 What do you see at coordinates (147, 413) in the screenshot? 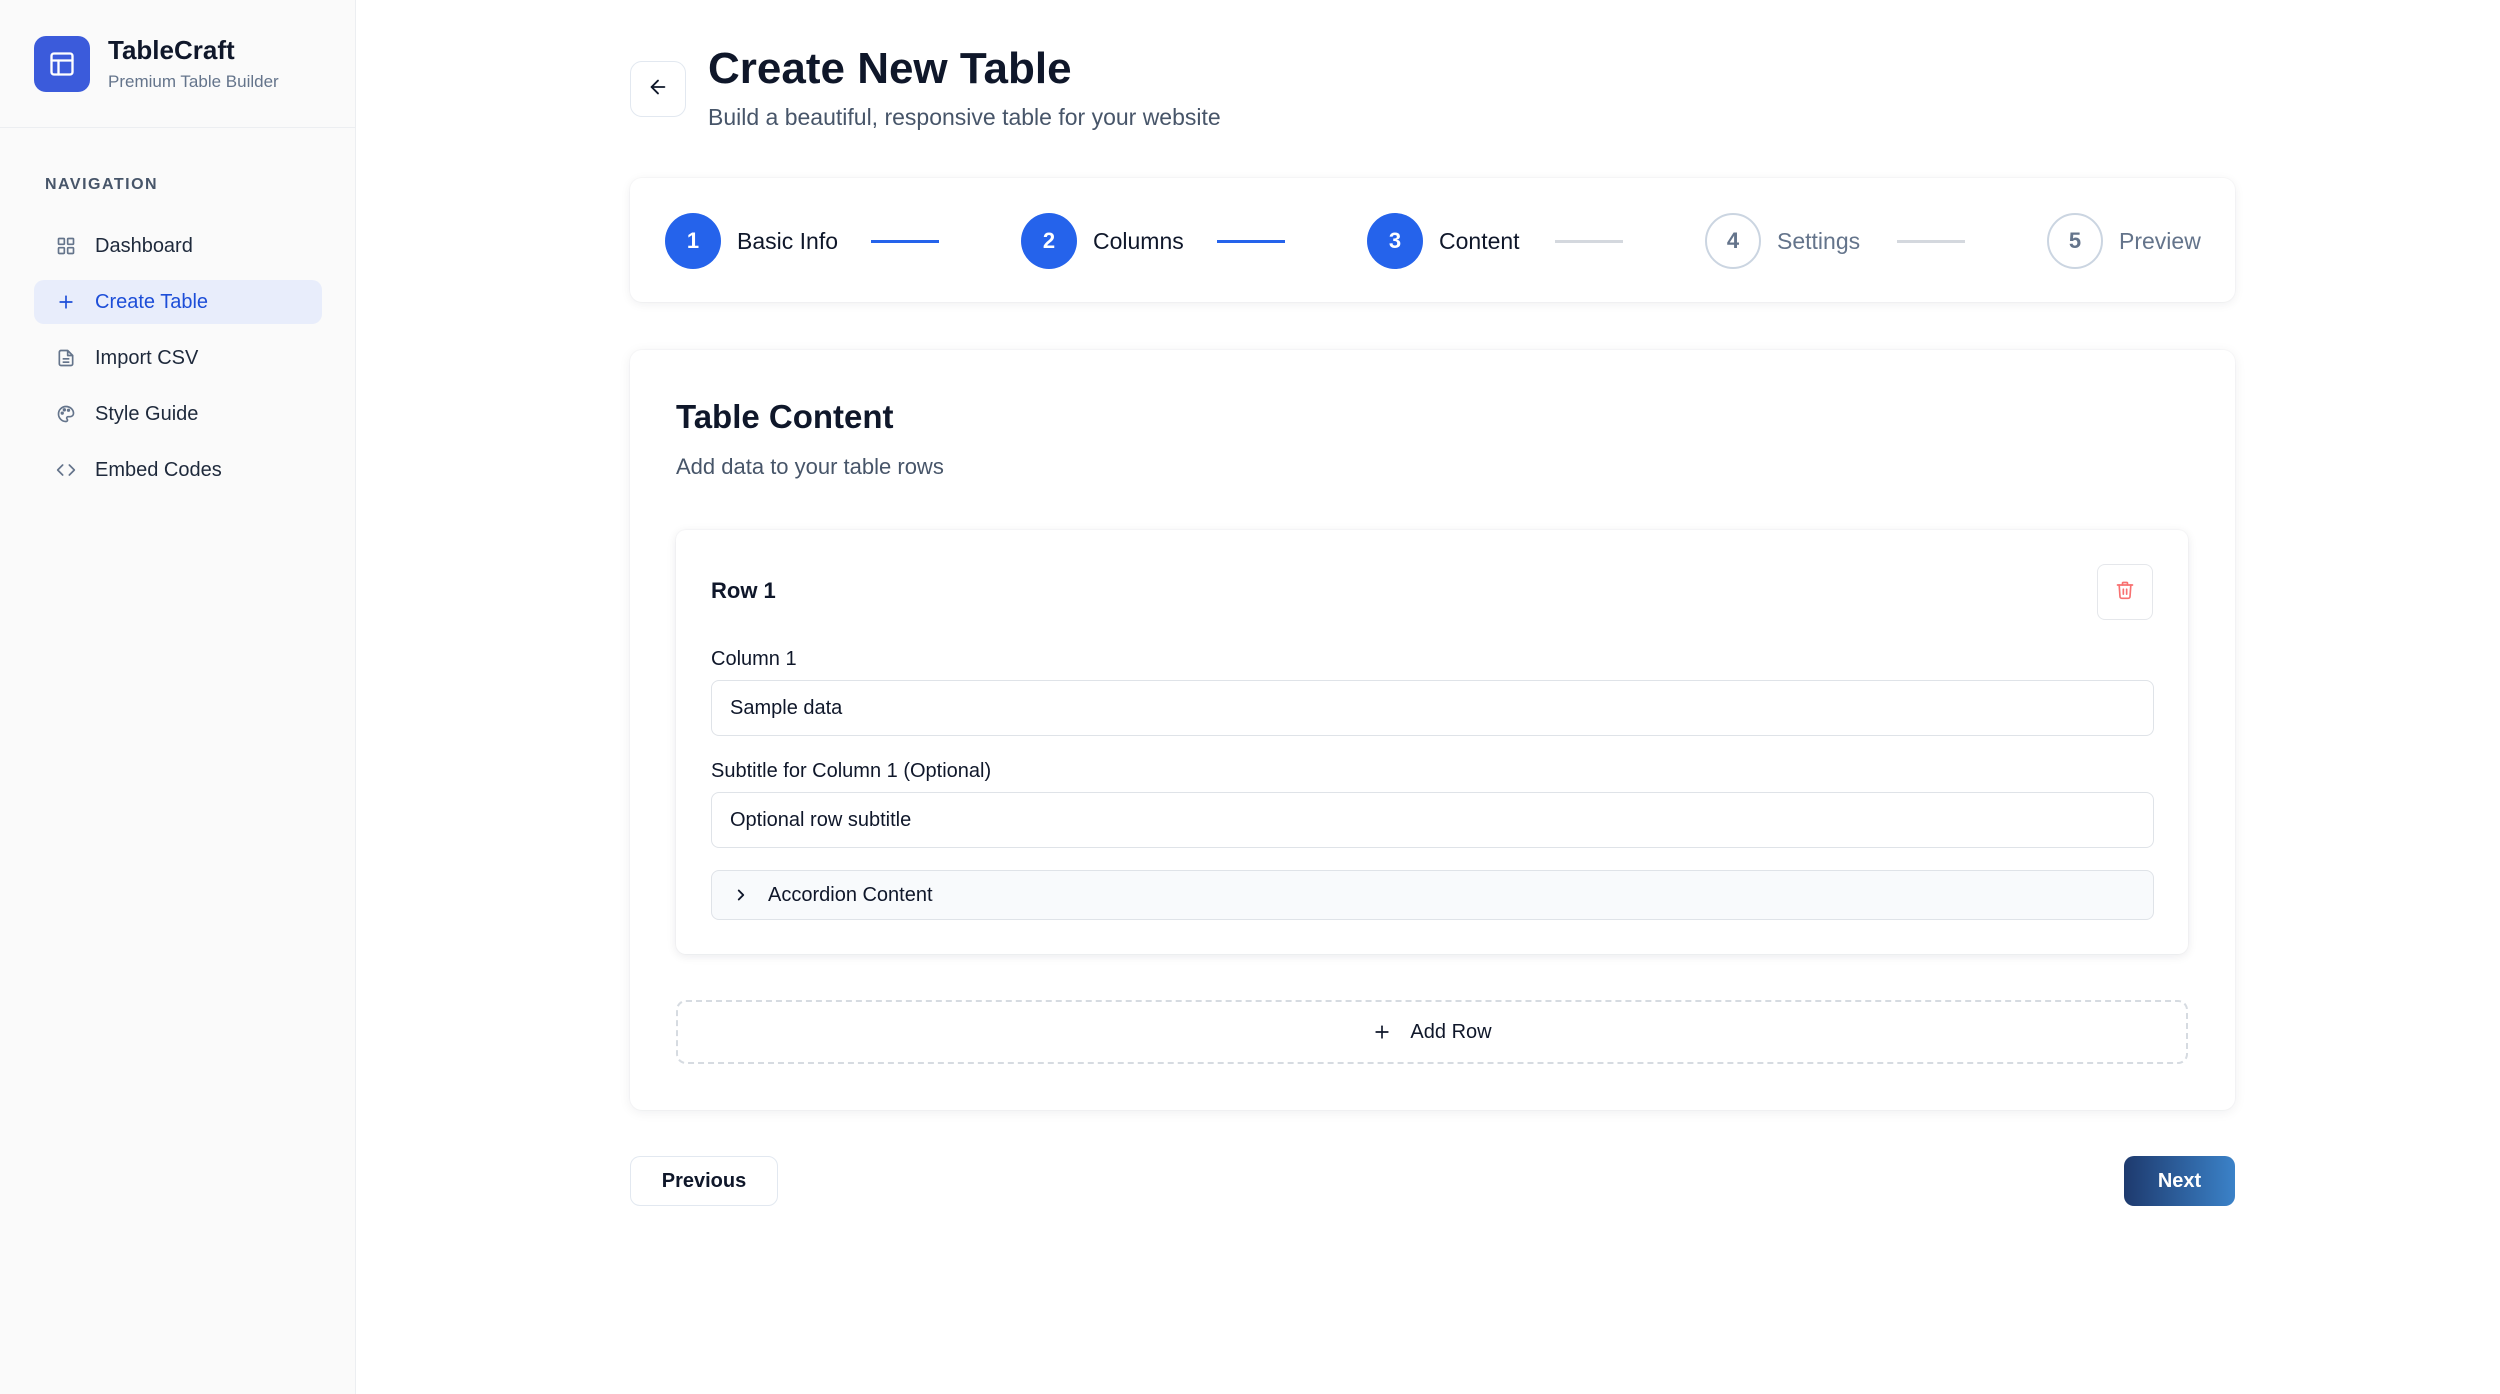
I see `sidebar-item-label: Style Guide` at bounding box center [147, 413].